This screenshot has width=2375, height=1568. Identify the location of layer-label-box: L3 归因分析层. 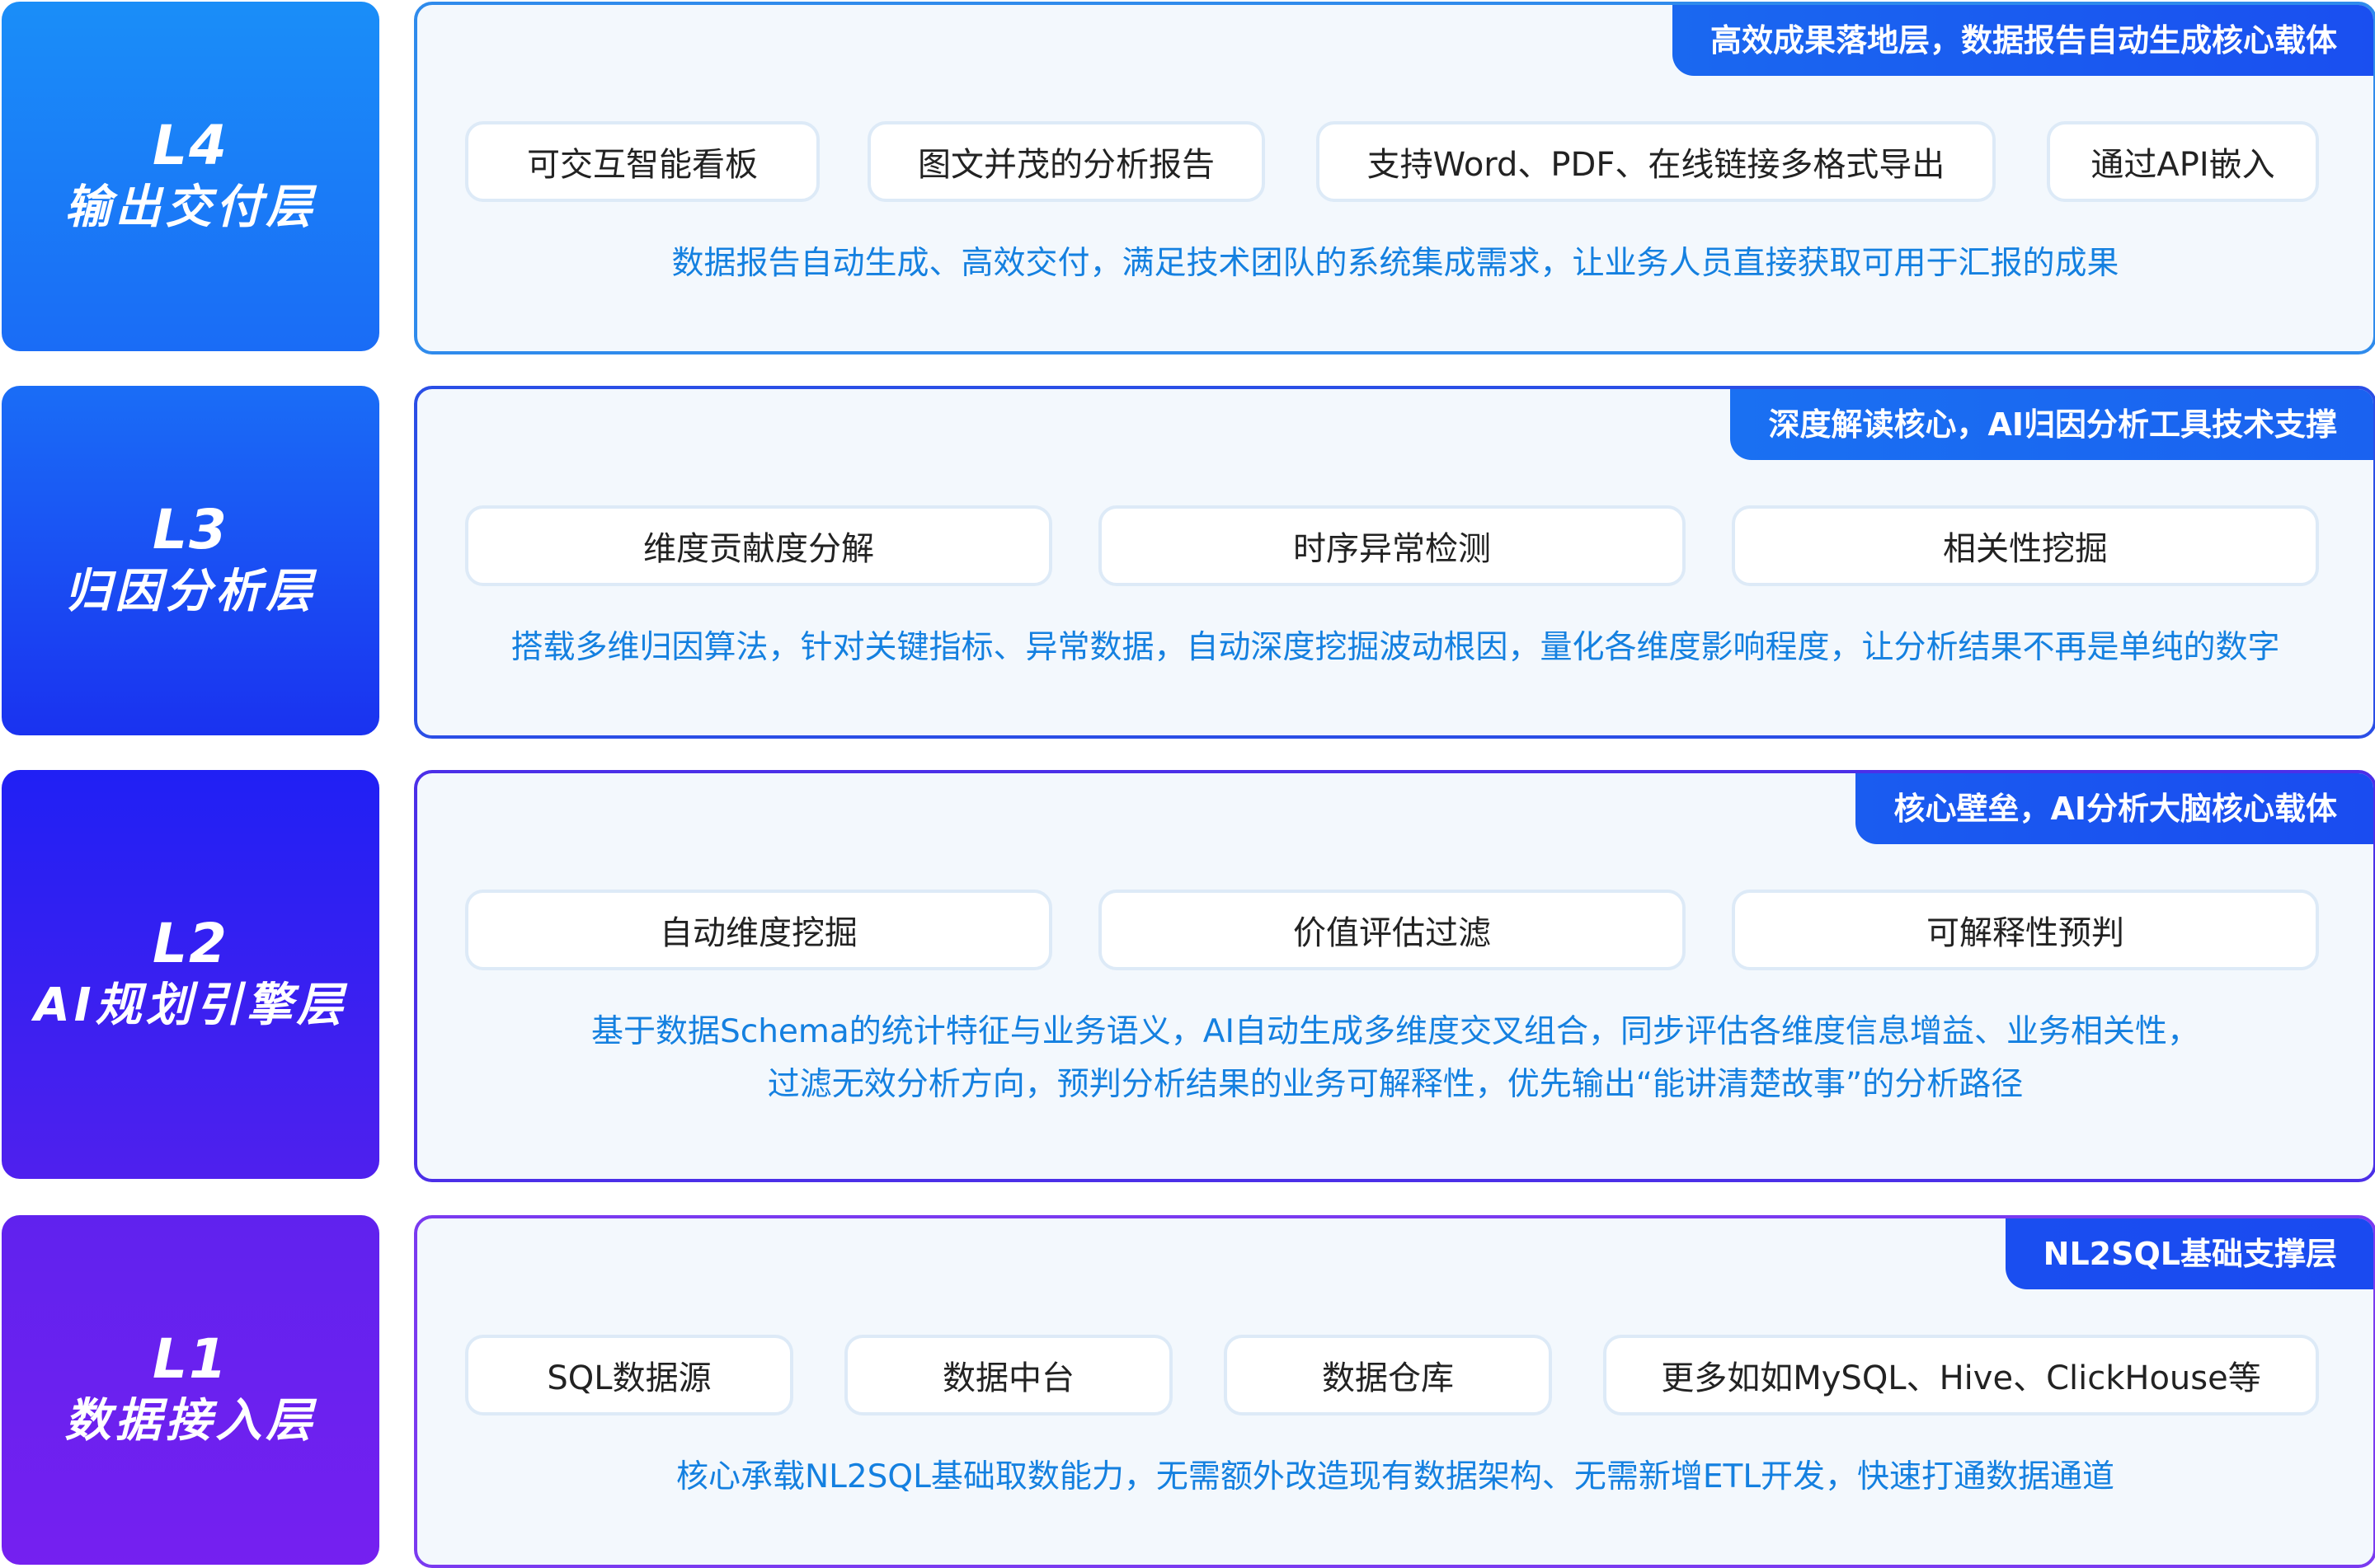
(190, 560).